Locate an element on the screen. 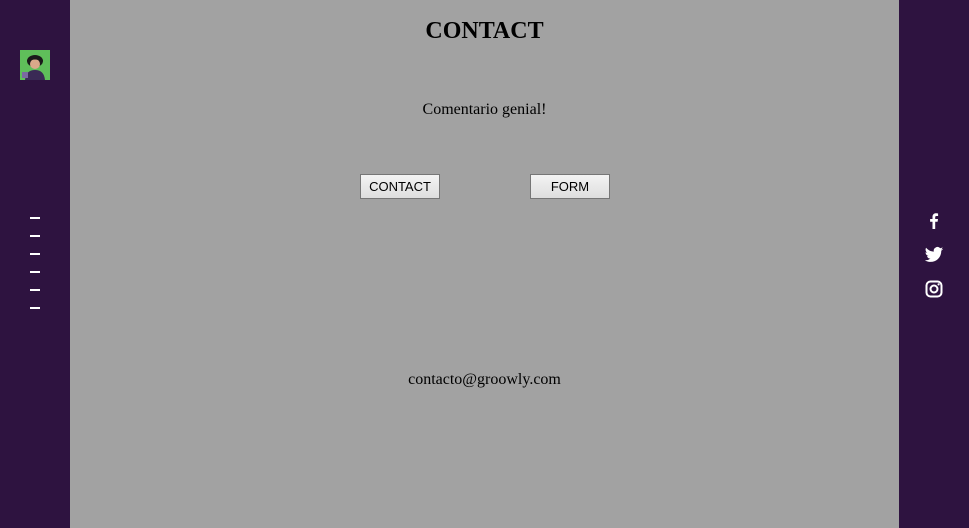  right-sidebar is located at coordinates (934, 264).